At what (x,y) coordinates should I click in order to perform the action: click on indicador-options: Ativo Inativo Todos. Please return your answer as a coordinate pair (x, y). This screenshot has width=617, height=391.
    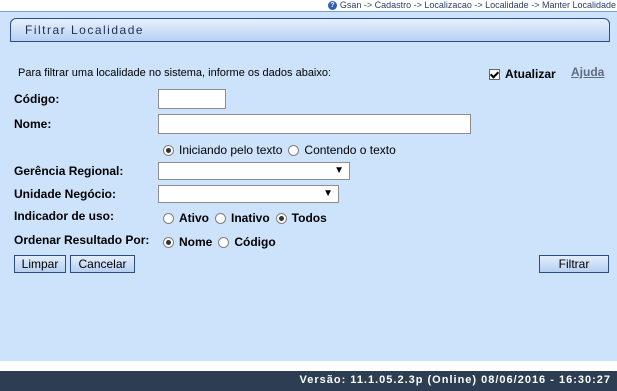
    Looking at the image, I should click on (248, 218).